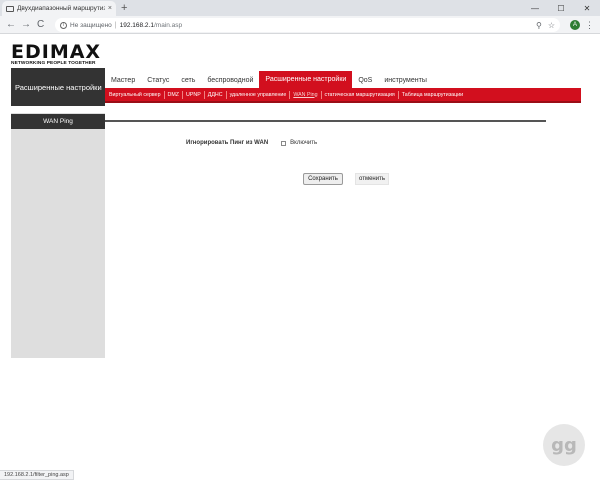 This screenshot has width=600, height=480. What do you see at coordinates (227, 143) in the screenshot?
I see `ignore-ping-label: Игнорировать Пинг из WAN` at bounding box center [227, 143].